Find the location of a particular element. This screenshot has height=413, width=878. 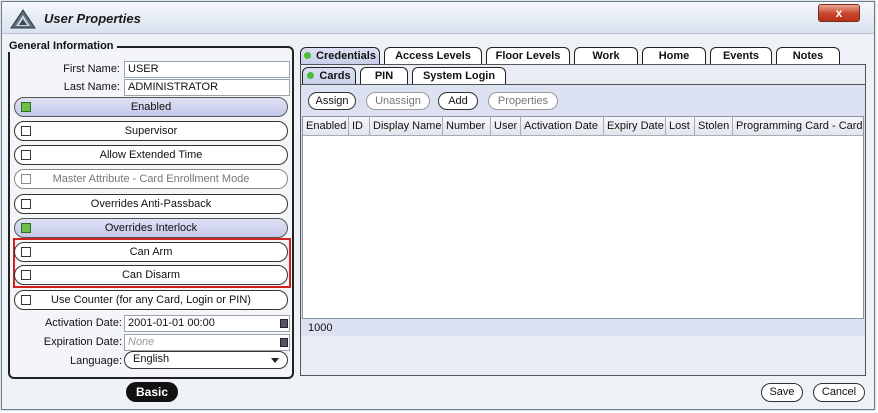

title-bar: User Properties x is located at coordinates (438, 18).